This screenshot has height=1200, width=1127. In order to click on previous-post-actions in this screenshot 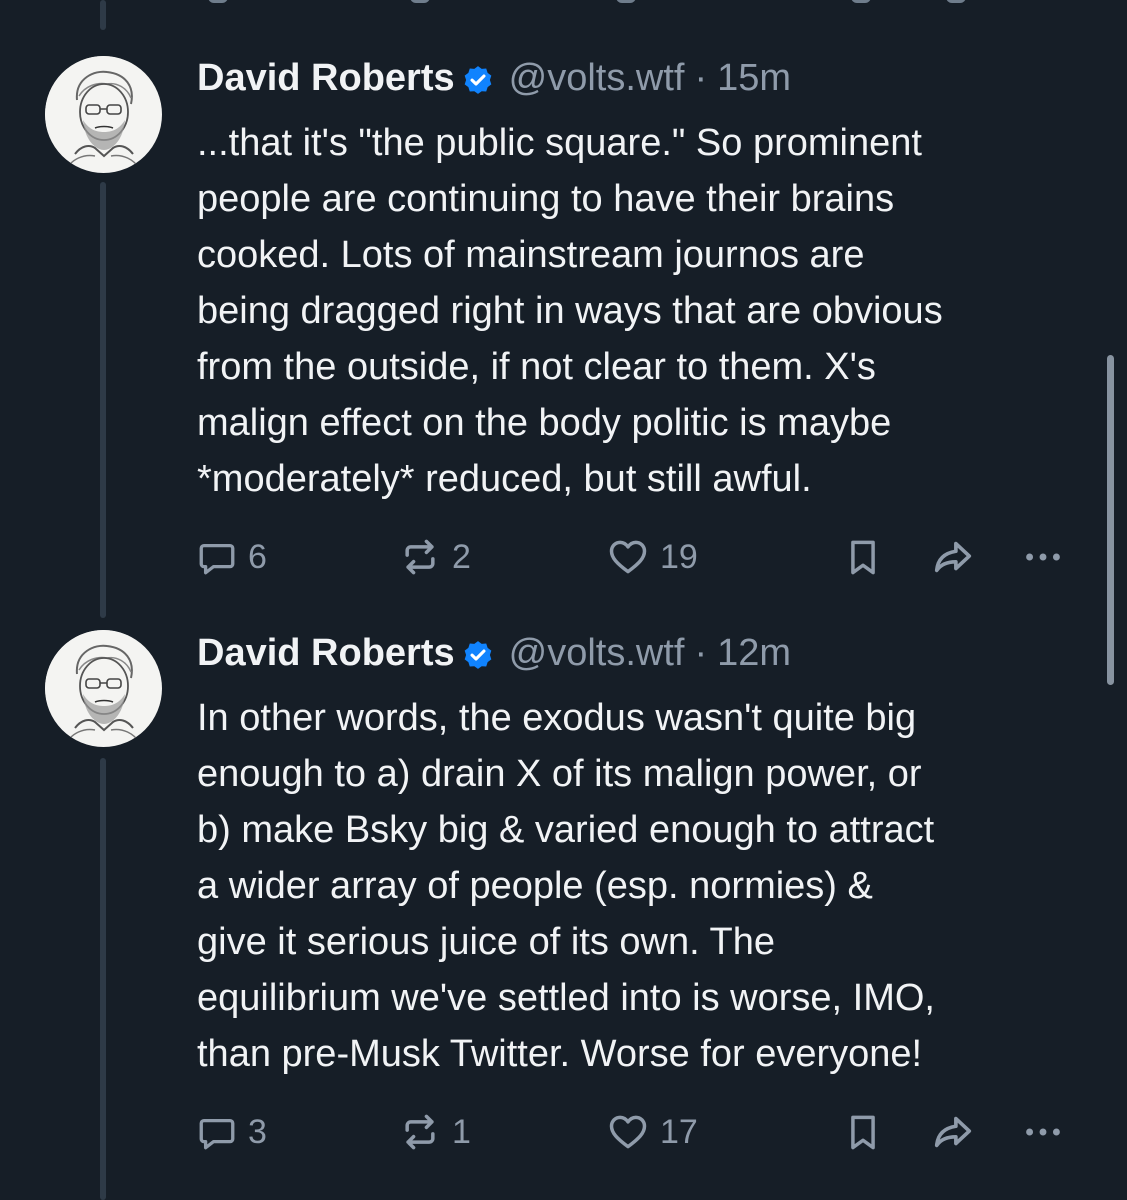, I will do `click(631, 3)`.